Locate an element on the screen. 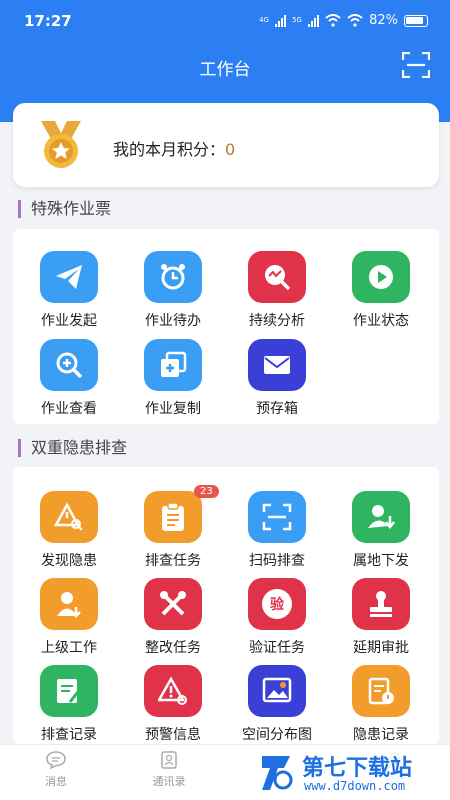  medal-icon is located at coordinates (61, 144).